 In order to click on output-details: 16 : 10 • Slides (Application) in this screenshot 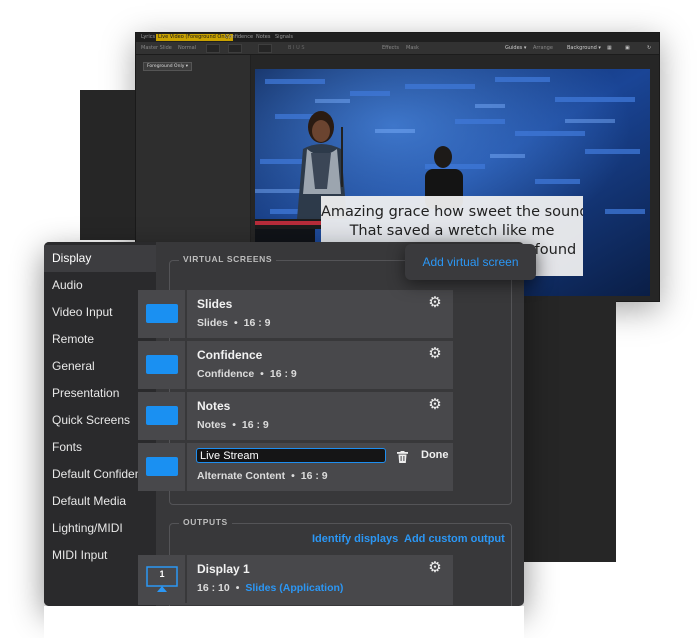, I will do `click(270, 588)`.